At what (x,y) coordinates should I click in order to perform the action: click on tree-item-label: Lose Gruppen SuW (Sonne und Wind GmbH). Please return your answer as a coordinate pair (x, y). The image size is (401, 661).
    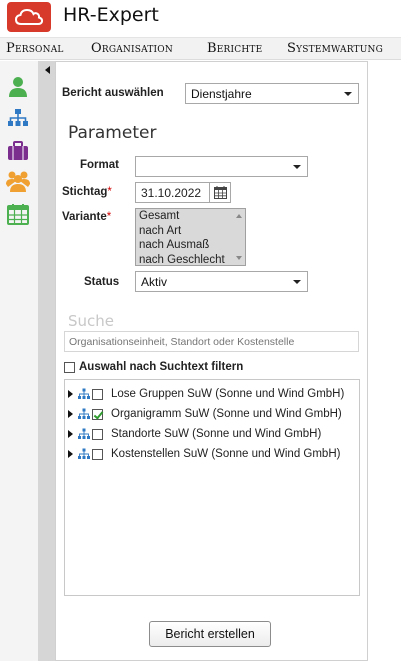
    Looking at the image, I should click on (228, 394).